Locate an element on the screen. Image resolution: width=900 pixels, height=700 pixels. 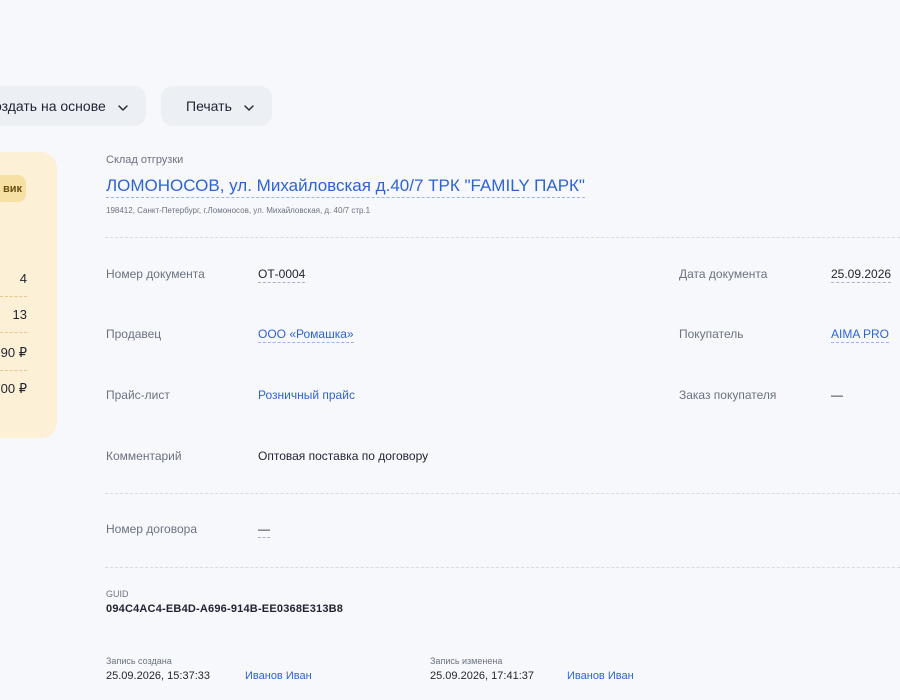
summary-value-2: 13 is located at coordinates (19, 314).